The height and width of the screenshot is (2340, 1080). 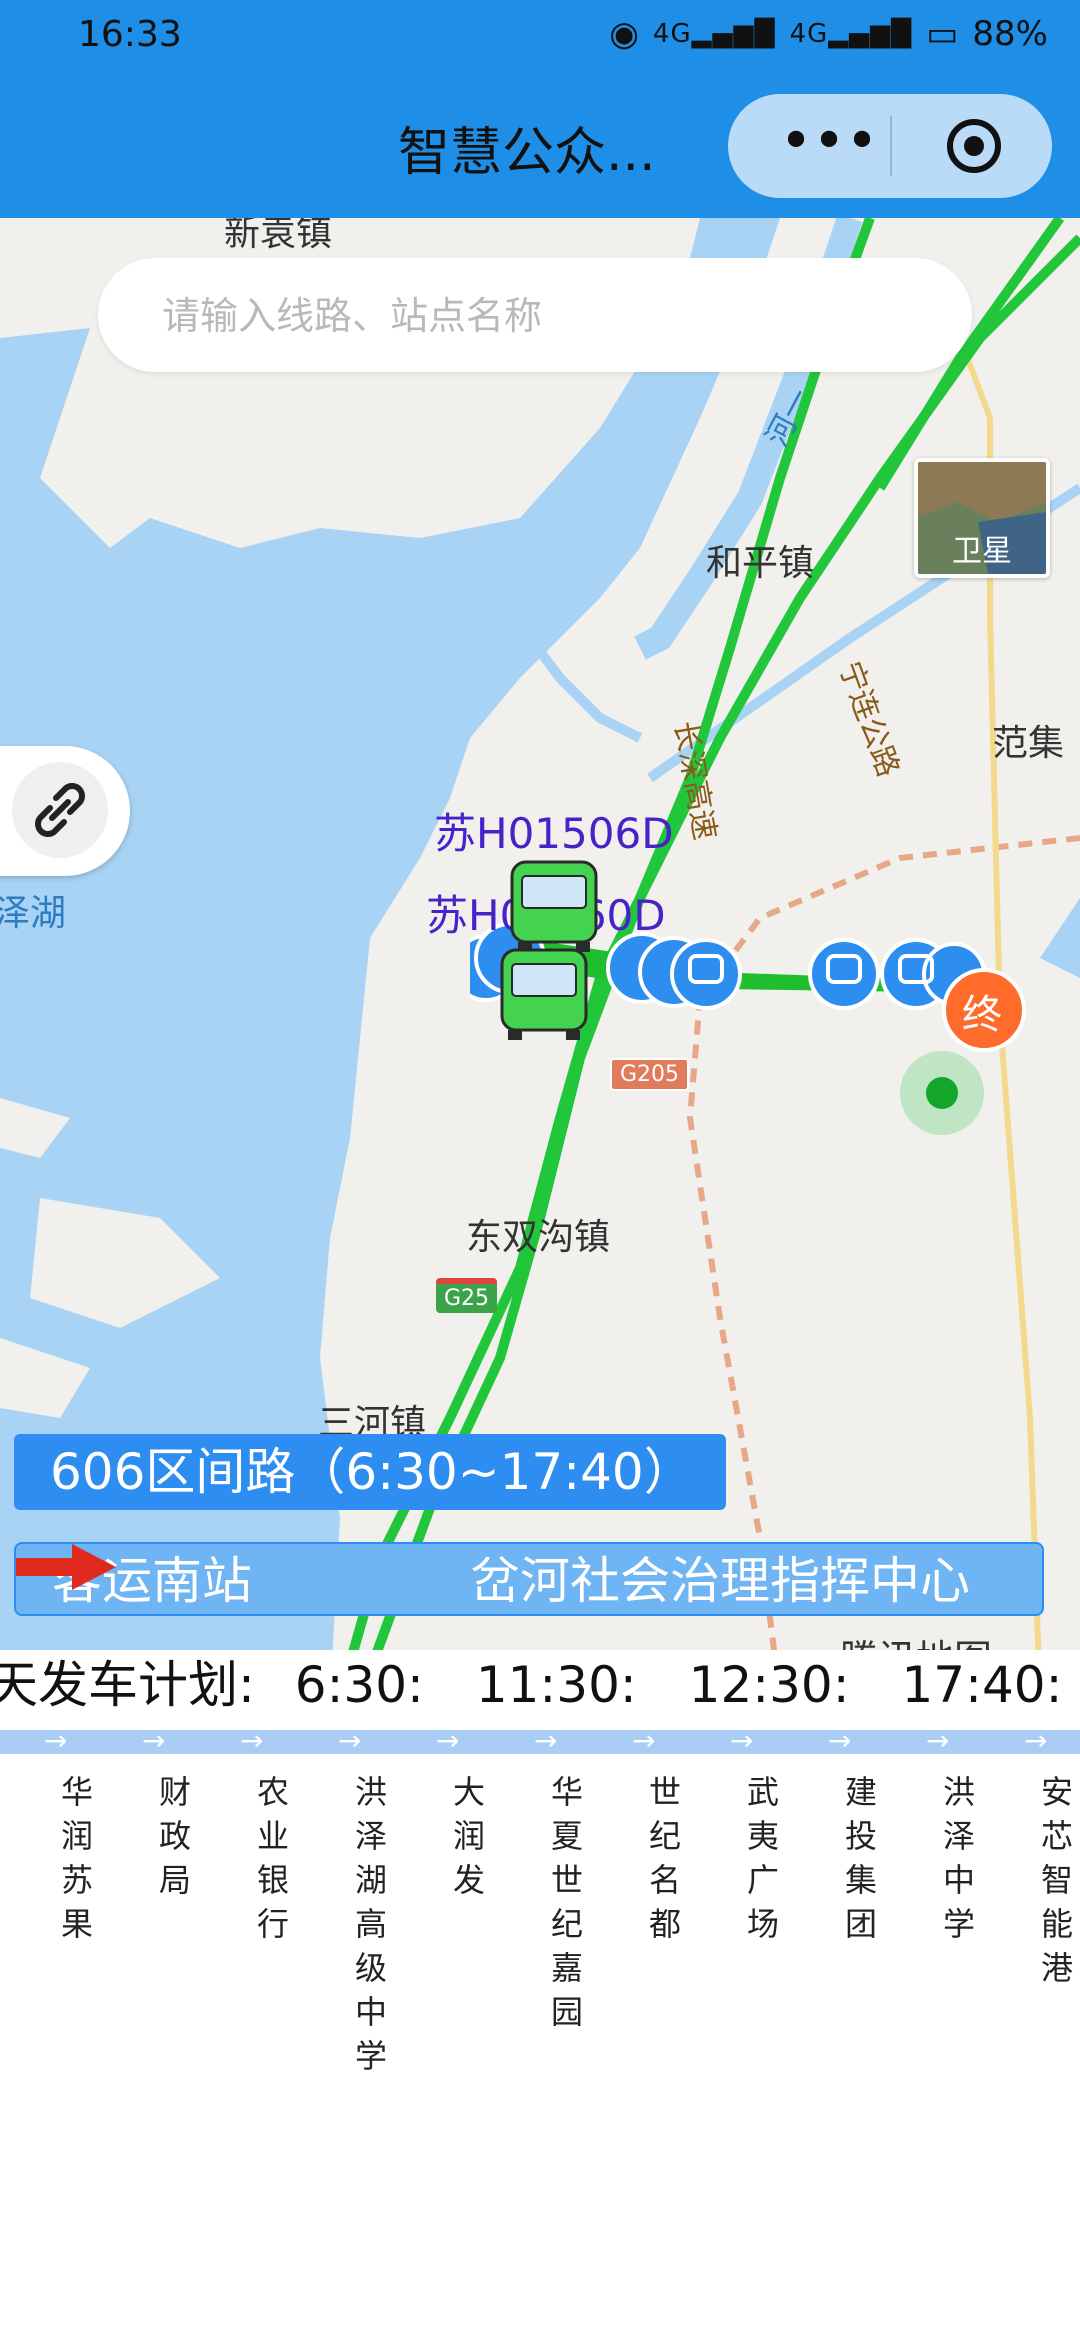 I want to click on capsule-divider, so click(x=891, y=146).